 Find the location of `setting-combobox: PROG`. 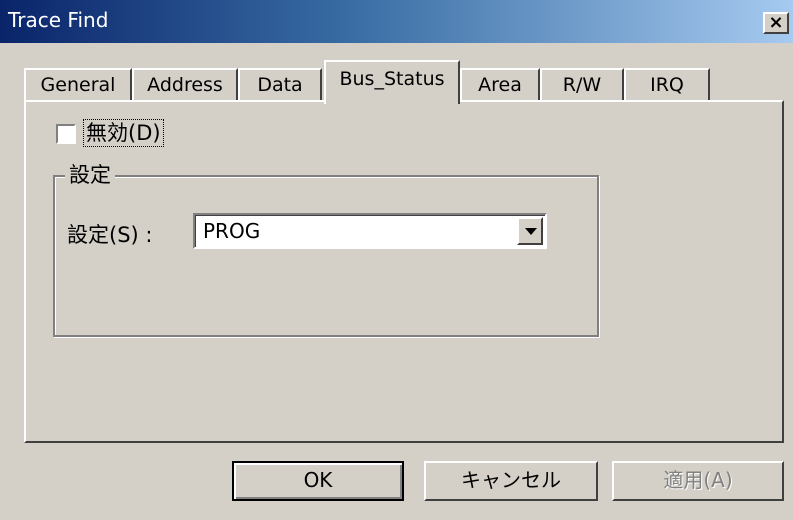

setting-combobox: PROG is located at coordinates (370, 231).